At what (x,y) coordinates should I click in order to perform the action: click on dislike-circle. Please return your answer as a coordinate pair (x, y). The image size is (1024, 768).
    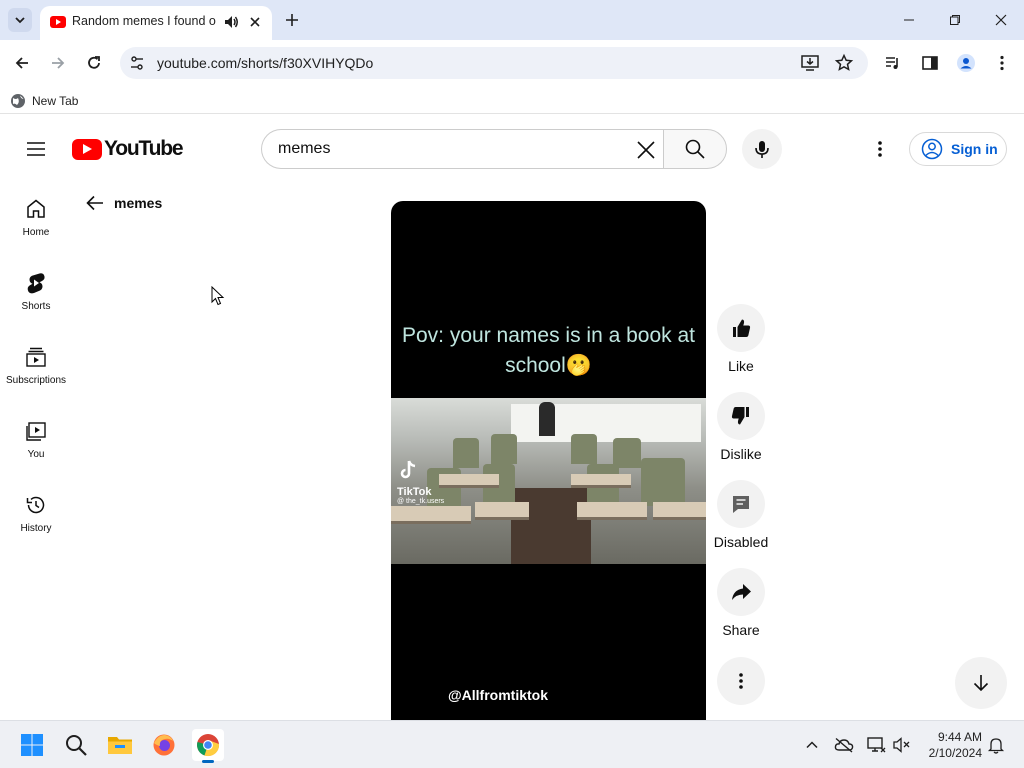
    Looking at the image, I should click on (741, 416).